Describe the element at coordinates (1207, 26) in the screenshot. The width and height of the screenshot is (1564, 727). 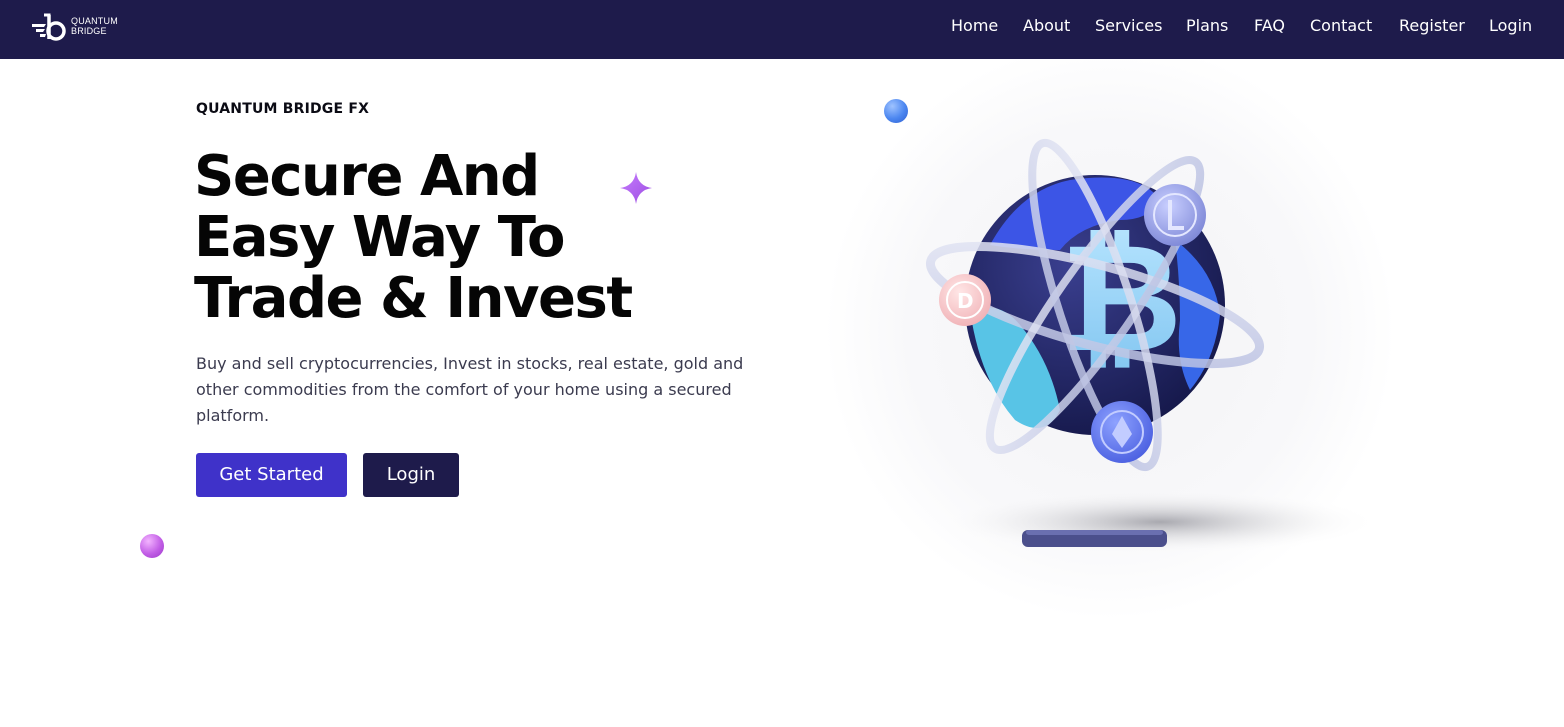
I see `nav-link-plans: Plans` at that location.